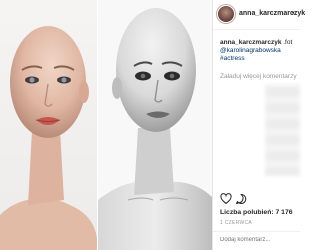  What do you see at coordinates (282, 130) in the screenshot?
I see `blurred-comments` at bounding box center [282, 130].